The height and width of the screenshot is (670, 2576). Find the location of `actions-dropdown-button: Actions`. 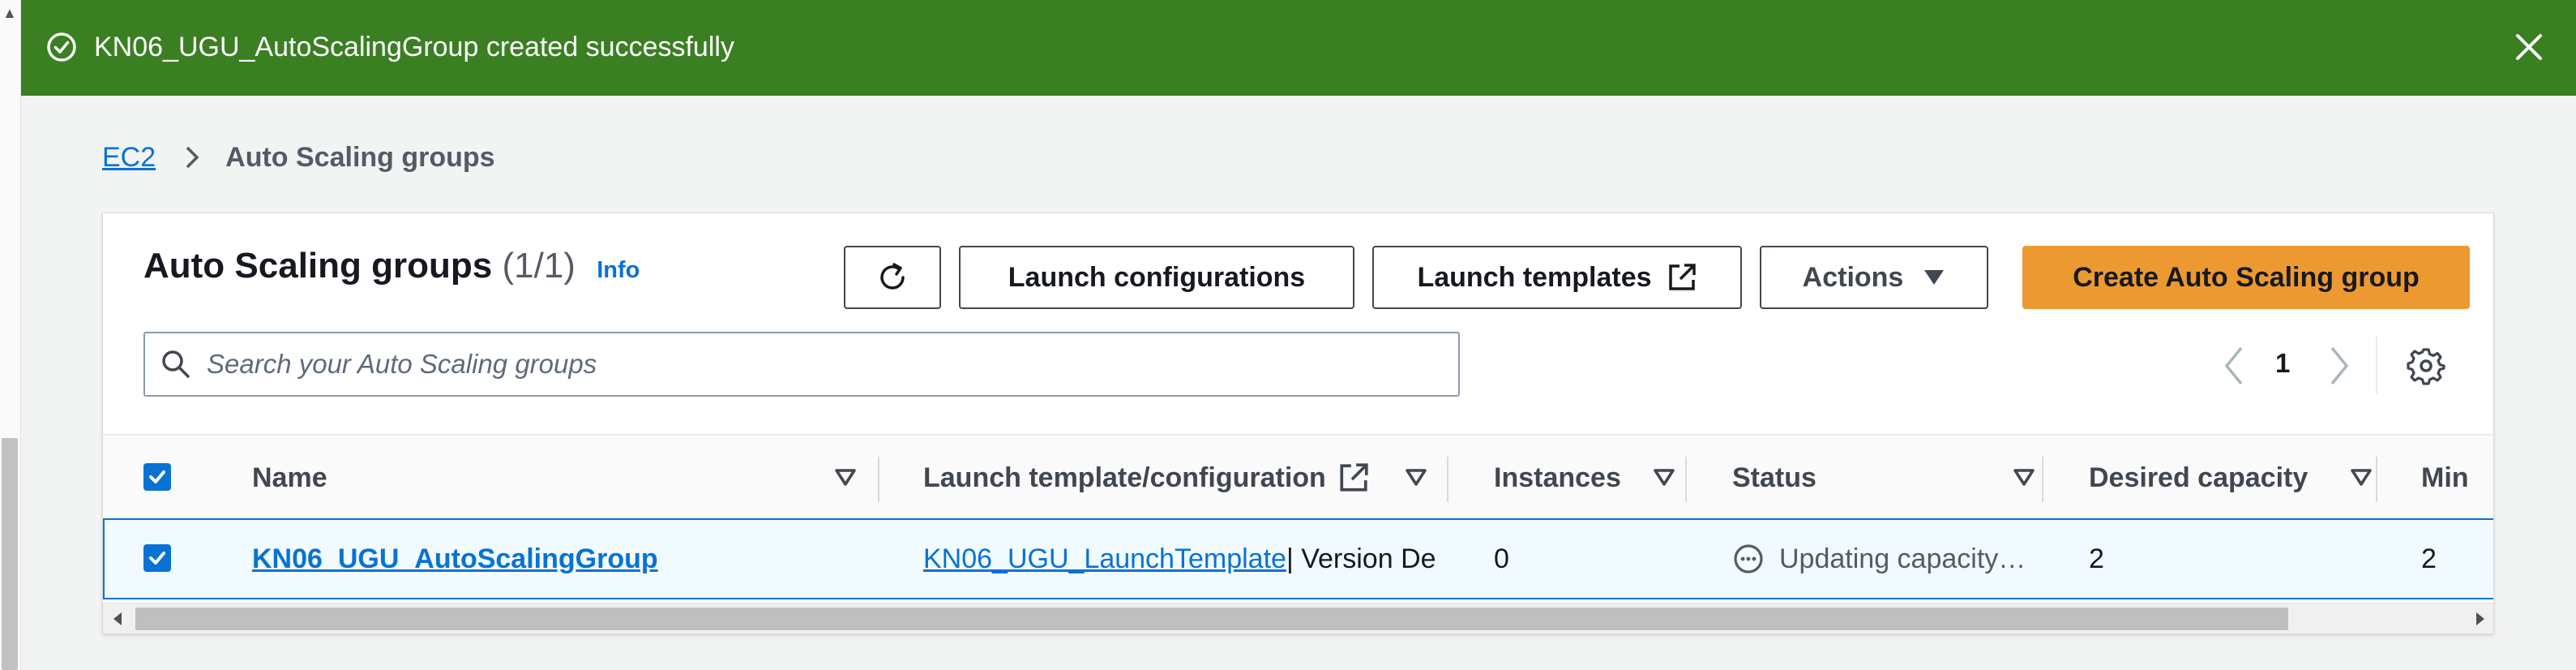

actions-dropdown-button: Actions is located at coordinates (1874, 277).